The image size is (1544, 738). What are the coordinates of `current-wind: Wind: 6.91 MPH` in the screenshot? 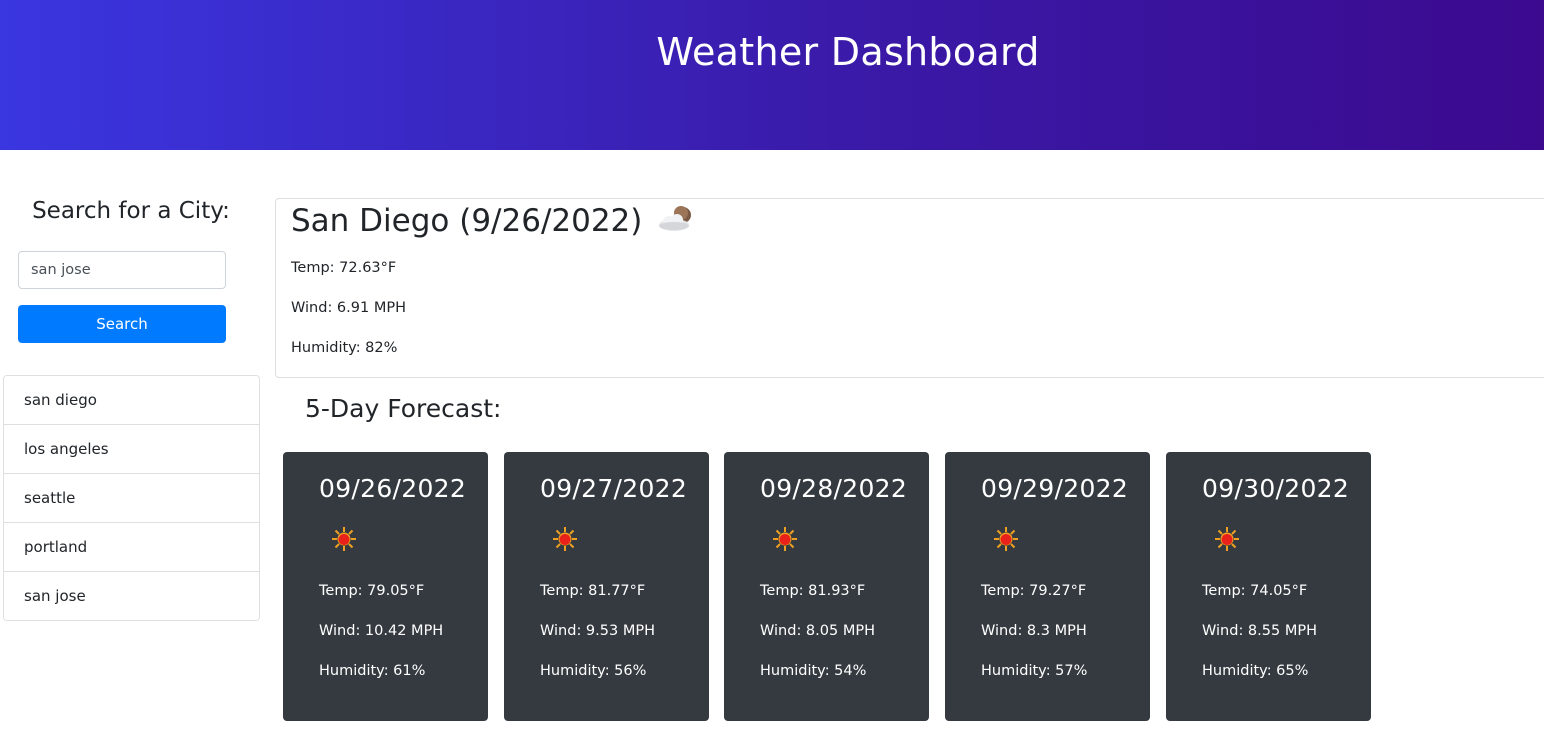 It's located at (348, 308).